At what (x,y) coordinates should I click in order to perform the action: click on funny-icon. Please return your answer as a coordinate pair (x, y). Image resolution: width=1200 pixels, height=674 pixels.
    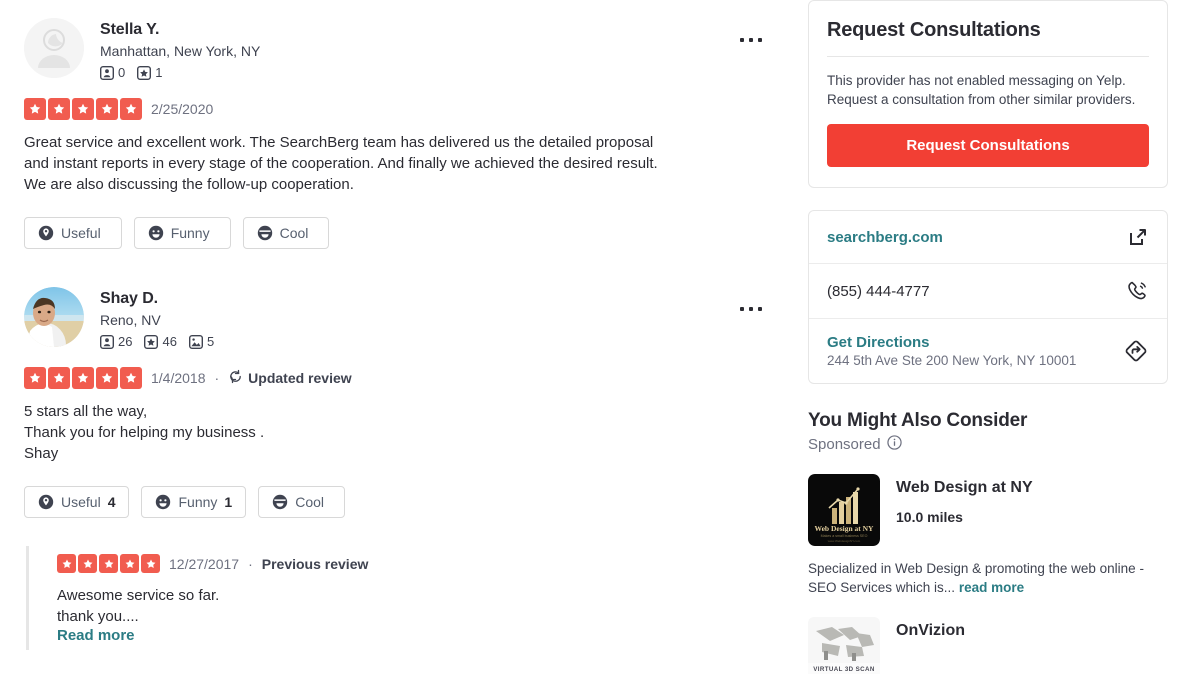
    Looking at the image, I should click on (156, 233).